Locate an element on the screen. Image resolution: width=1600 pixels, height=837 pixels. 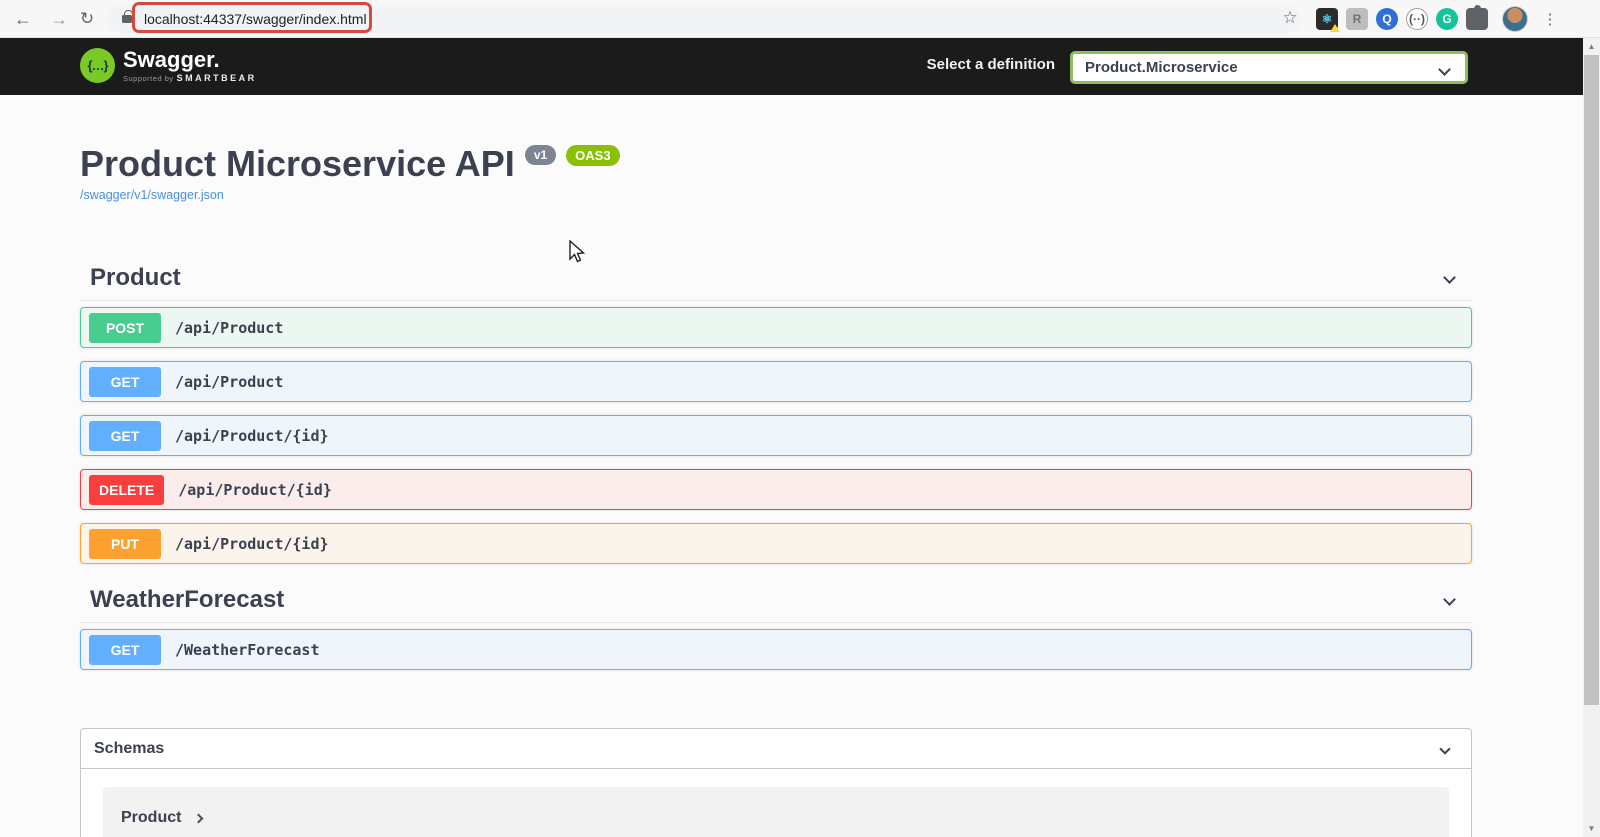
grammarly-icon: G is located at coordinates (1447, 19).